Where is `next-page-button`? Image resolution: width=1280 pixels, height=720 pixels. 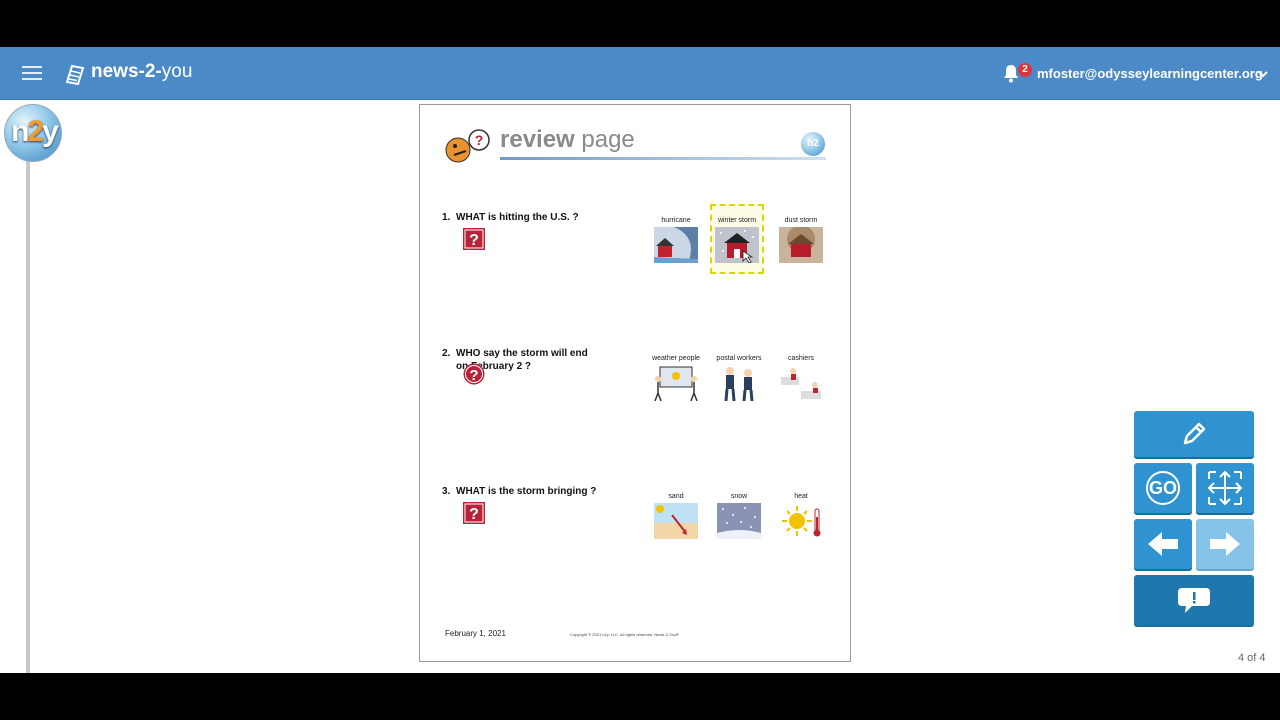 next-page-button is located at coordinates (1225, 544).